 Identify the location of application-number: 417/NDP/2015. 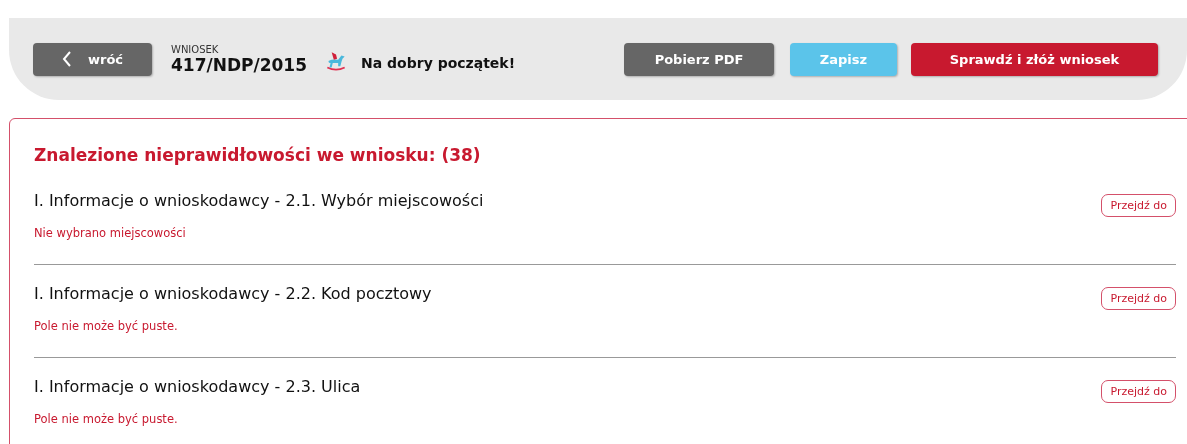
(239, 64).